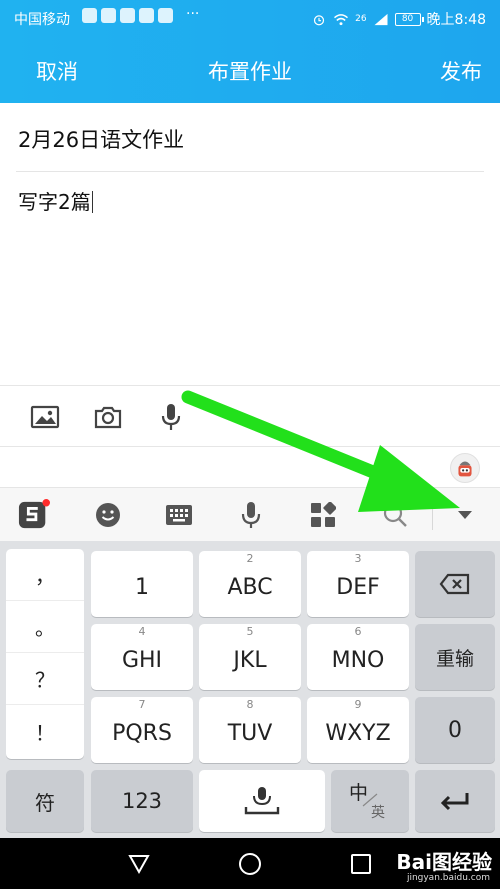 This screenshot has width=500, height=889. I want to click on number-mode-key: 123, so click(142, 801).